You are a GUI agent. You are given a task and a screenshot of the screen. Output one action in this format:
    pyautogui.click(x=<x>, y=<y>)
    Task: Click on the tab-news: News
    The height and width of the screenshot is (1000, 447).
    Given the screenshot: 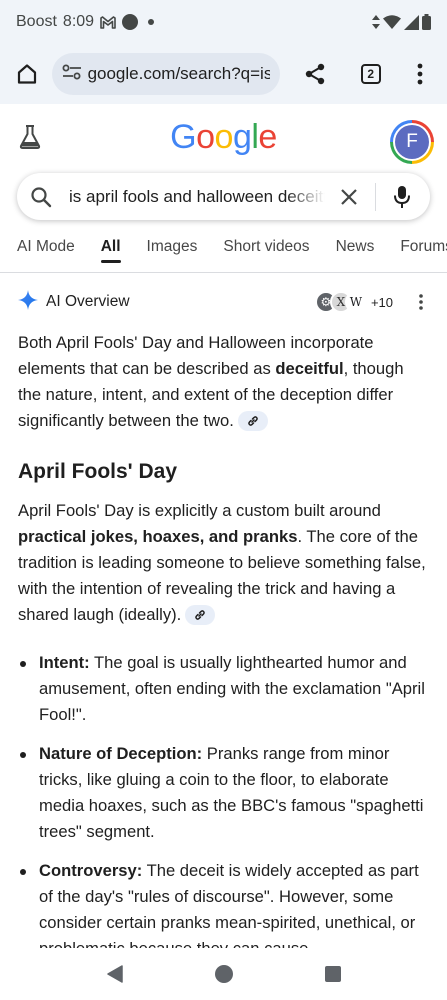 What is the action you would take?
    pyautogui.click(x=355, y=249)
    